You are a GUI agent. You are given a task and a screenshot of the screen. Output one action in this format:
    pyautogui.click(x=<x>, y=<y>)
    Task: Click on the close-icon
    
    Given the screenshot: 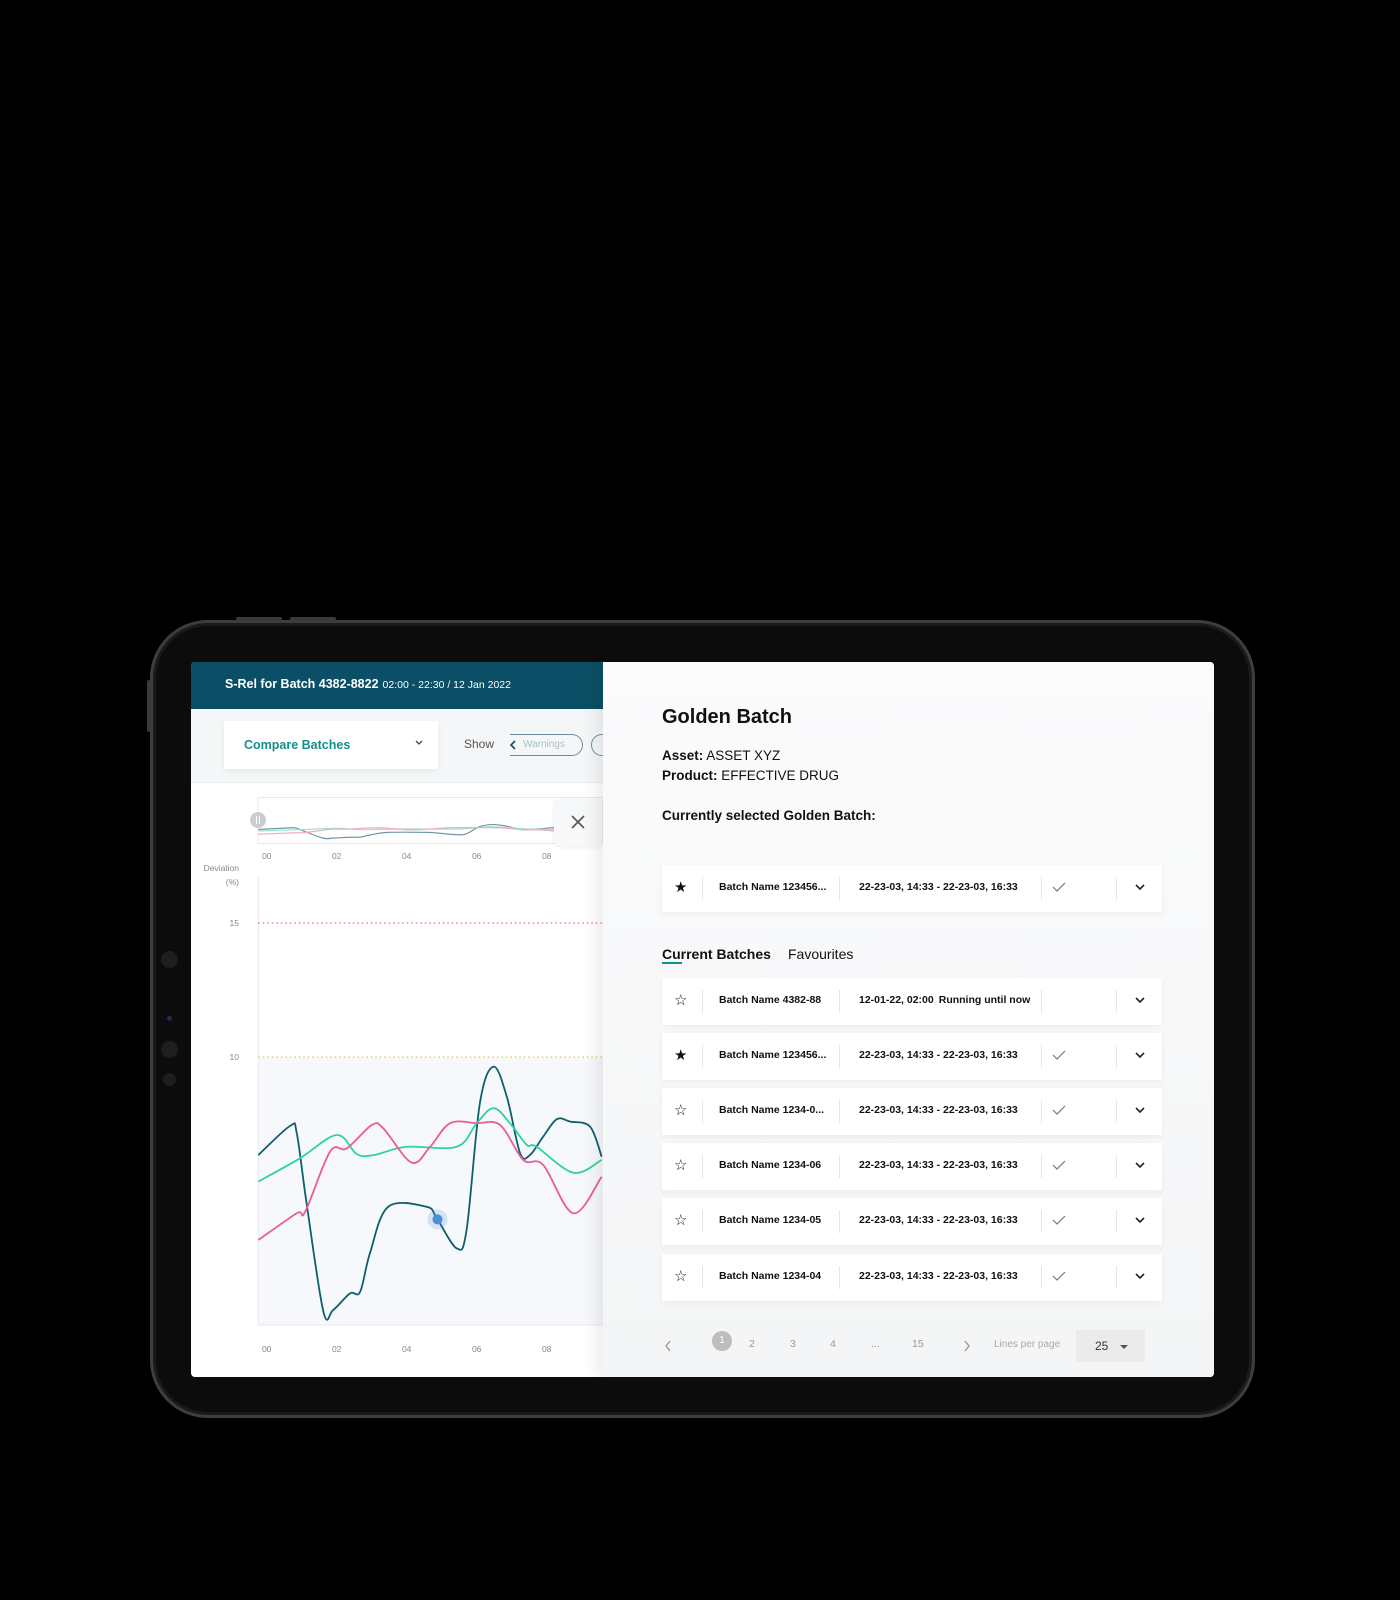 What is the action you would take?
    pyautogui.click(x=578, y=822)
    